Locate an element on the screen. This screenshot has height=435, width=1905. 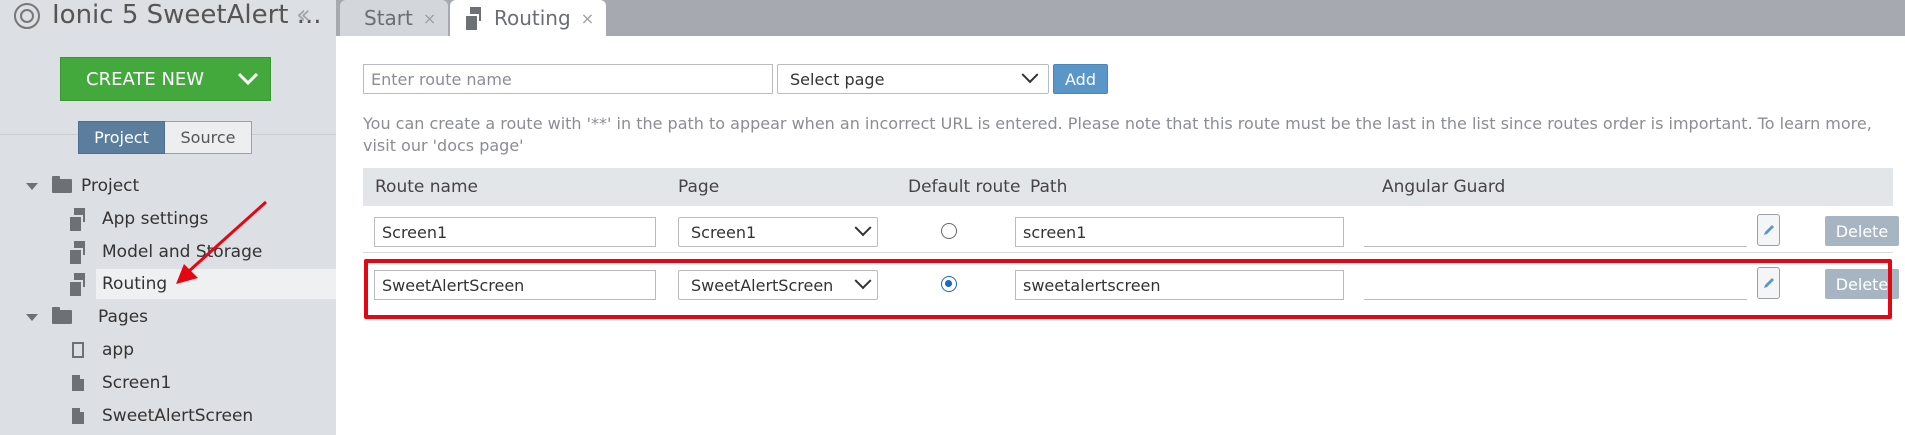
app-header: Ionic 5 SweetAlert ... ‹‹ is located at coordinates (168, 15).